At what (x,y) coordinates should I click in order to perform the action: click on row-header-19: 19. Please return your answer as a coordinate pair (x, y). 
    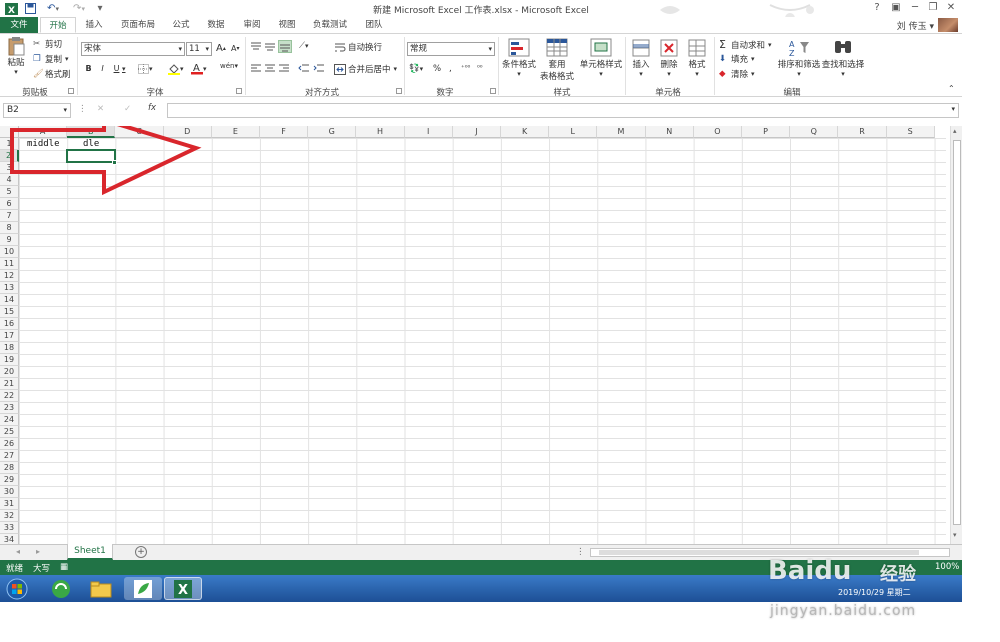
    Looking at the image, I should click on (9, 360).